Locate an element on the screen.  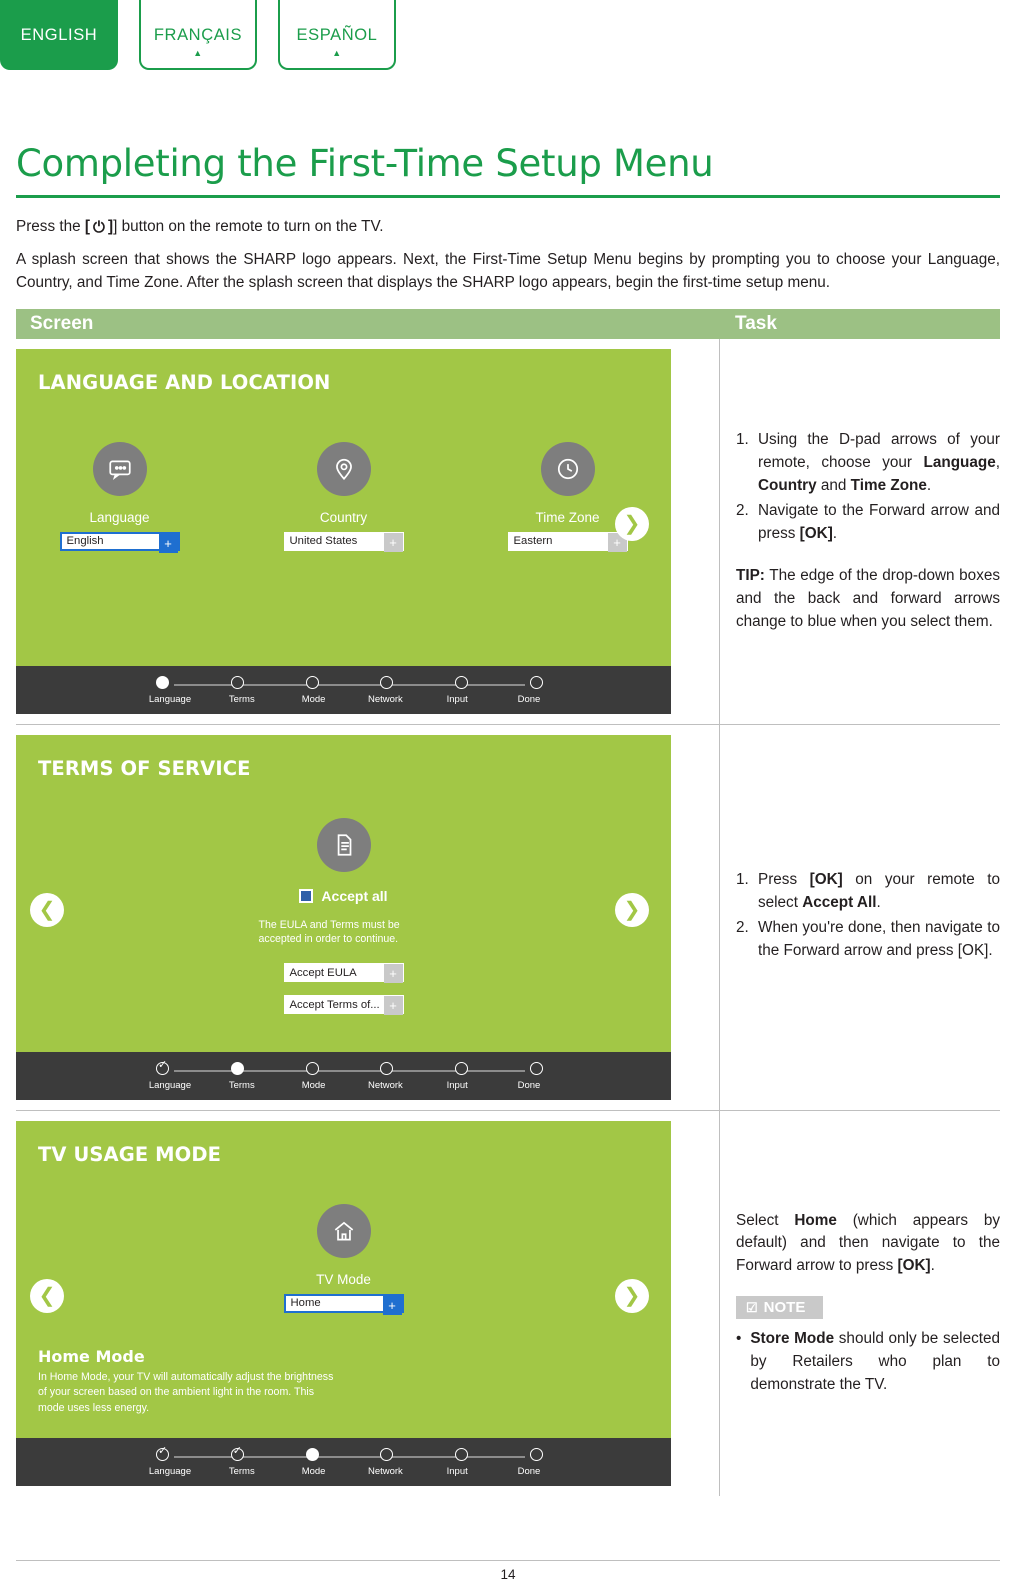
tv-screen-title: LANGUAGE AND LOCATION is located at coordinates (184, 382).